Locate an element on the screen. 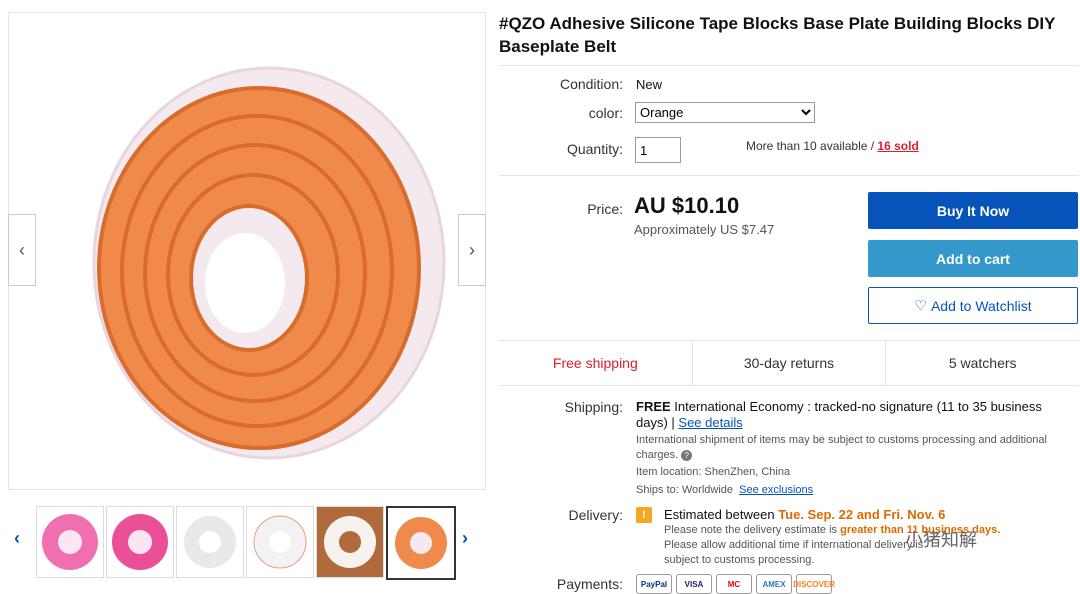 The height and width of the screenshot is (594, 1080). sold-link: 16 sold is located at coordinates (897, 146).